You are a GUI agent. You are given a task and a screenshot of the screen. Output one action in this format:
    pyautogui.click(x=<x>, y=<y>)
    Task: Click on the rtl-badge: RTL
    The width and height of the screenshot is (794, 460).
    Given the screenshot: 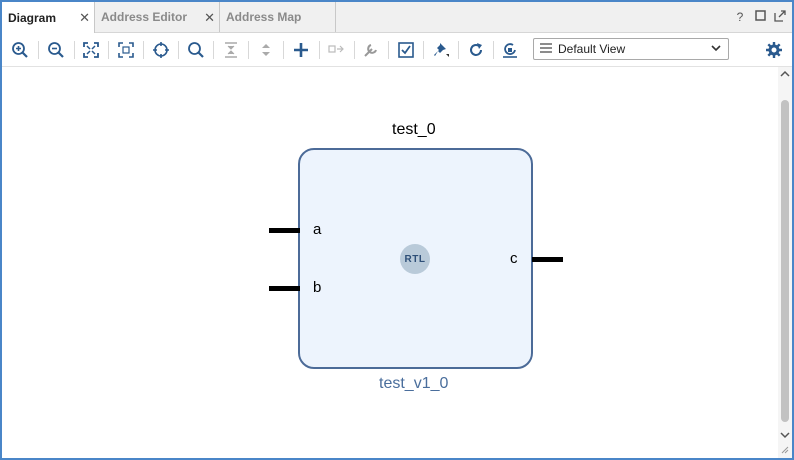 What is the action you would take?
    pyautogui.click(x=415, y=259)
    